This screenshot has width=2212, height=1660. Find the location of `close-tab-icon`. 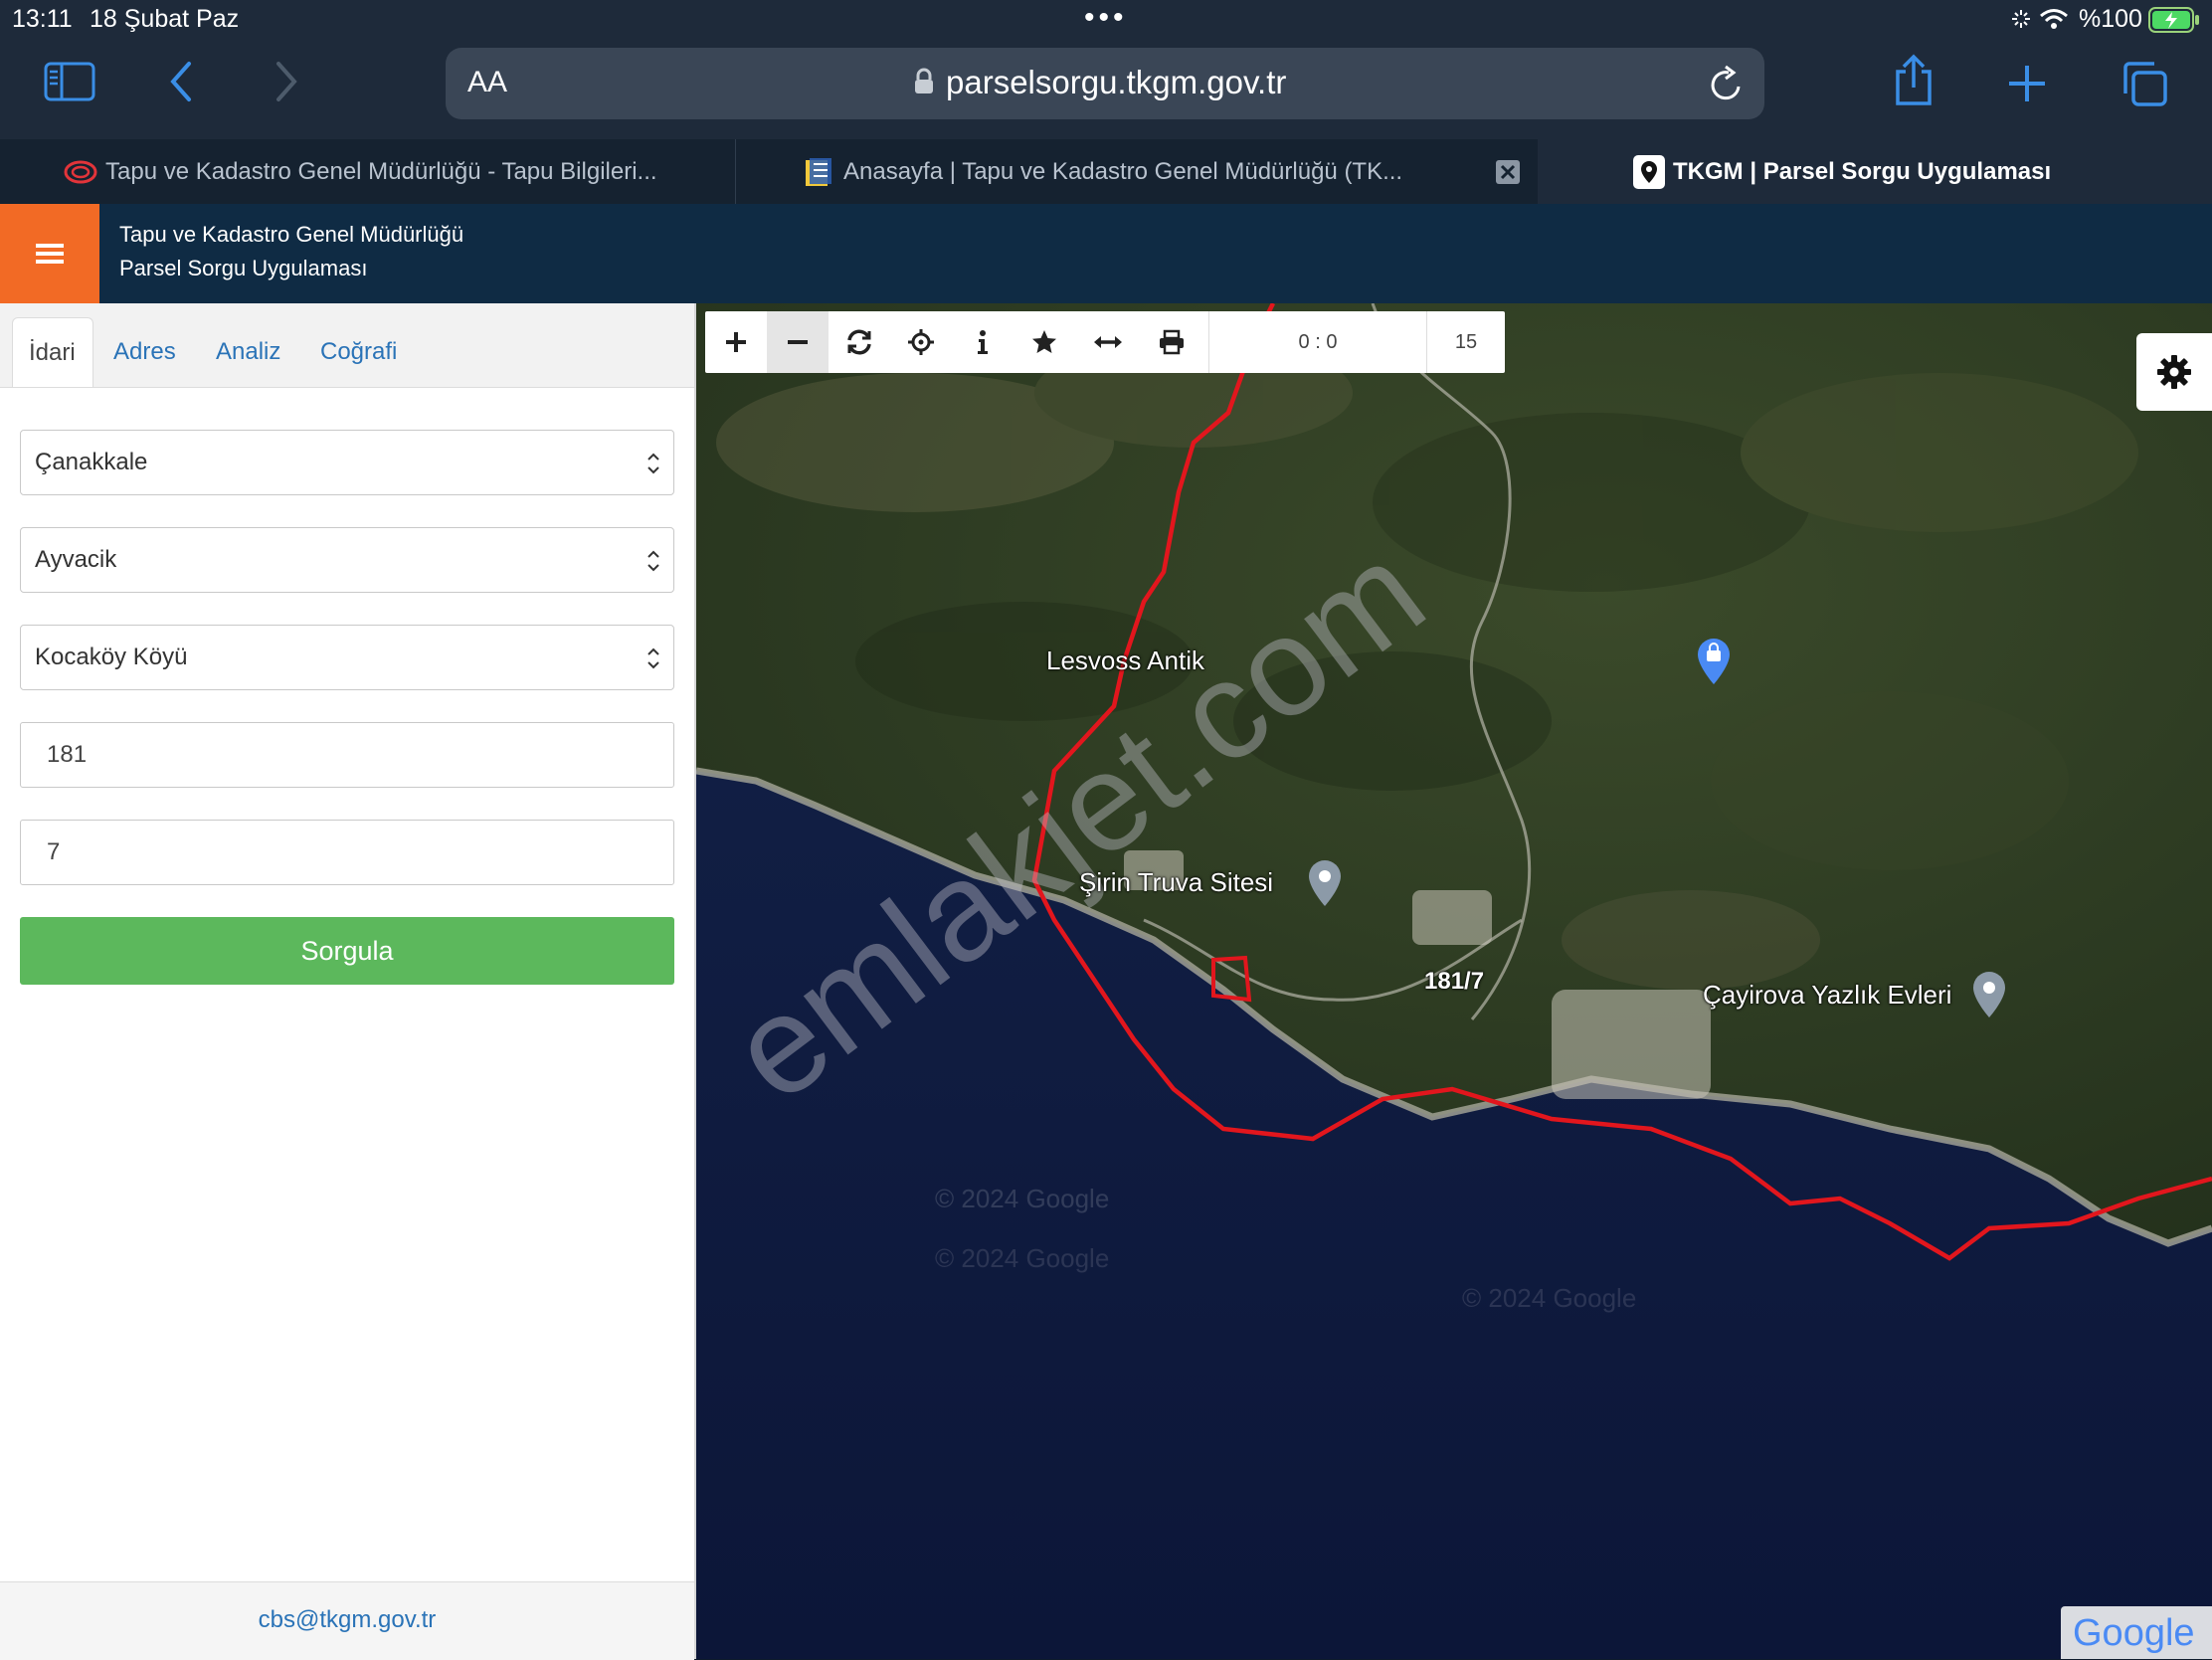

close-tab-icon is located at coordinates (1508, 172).